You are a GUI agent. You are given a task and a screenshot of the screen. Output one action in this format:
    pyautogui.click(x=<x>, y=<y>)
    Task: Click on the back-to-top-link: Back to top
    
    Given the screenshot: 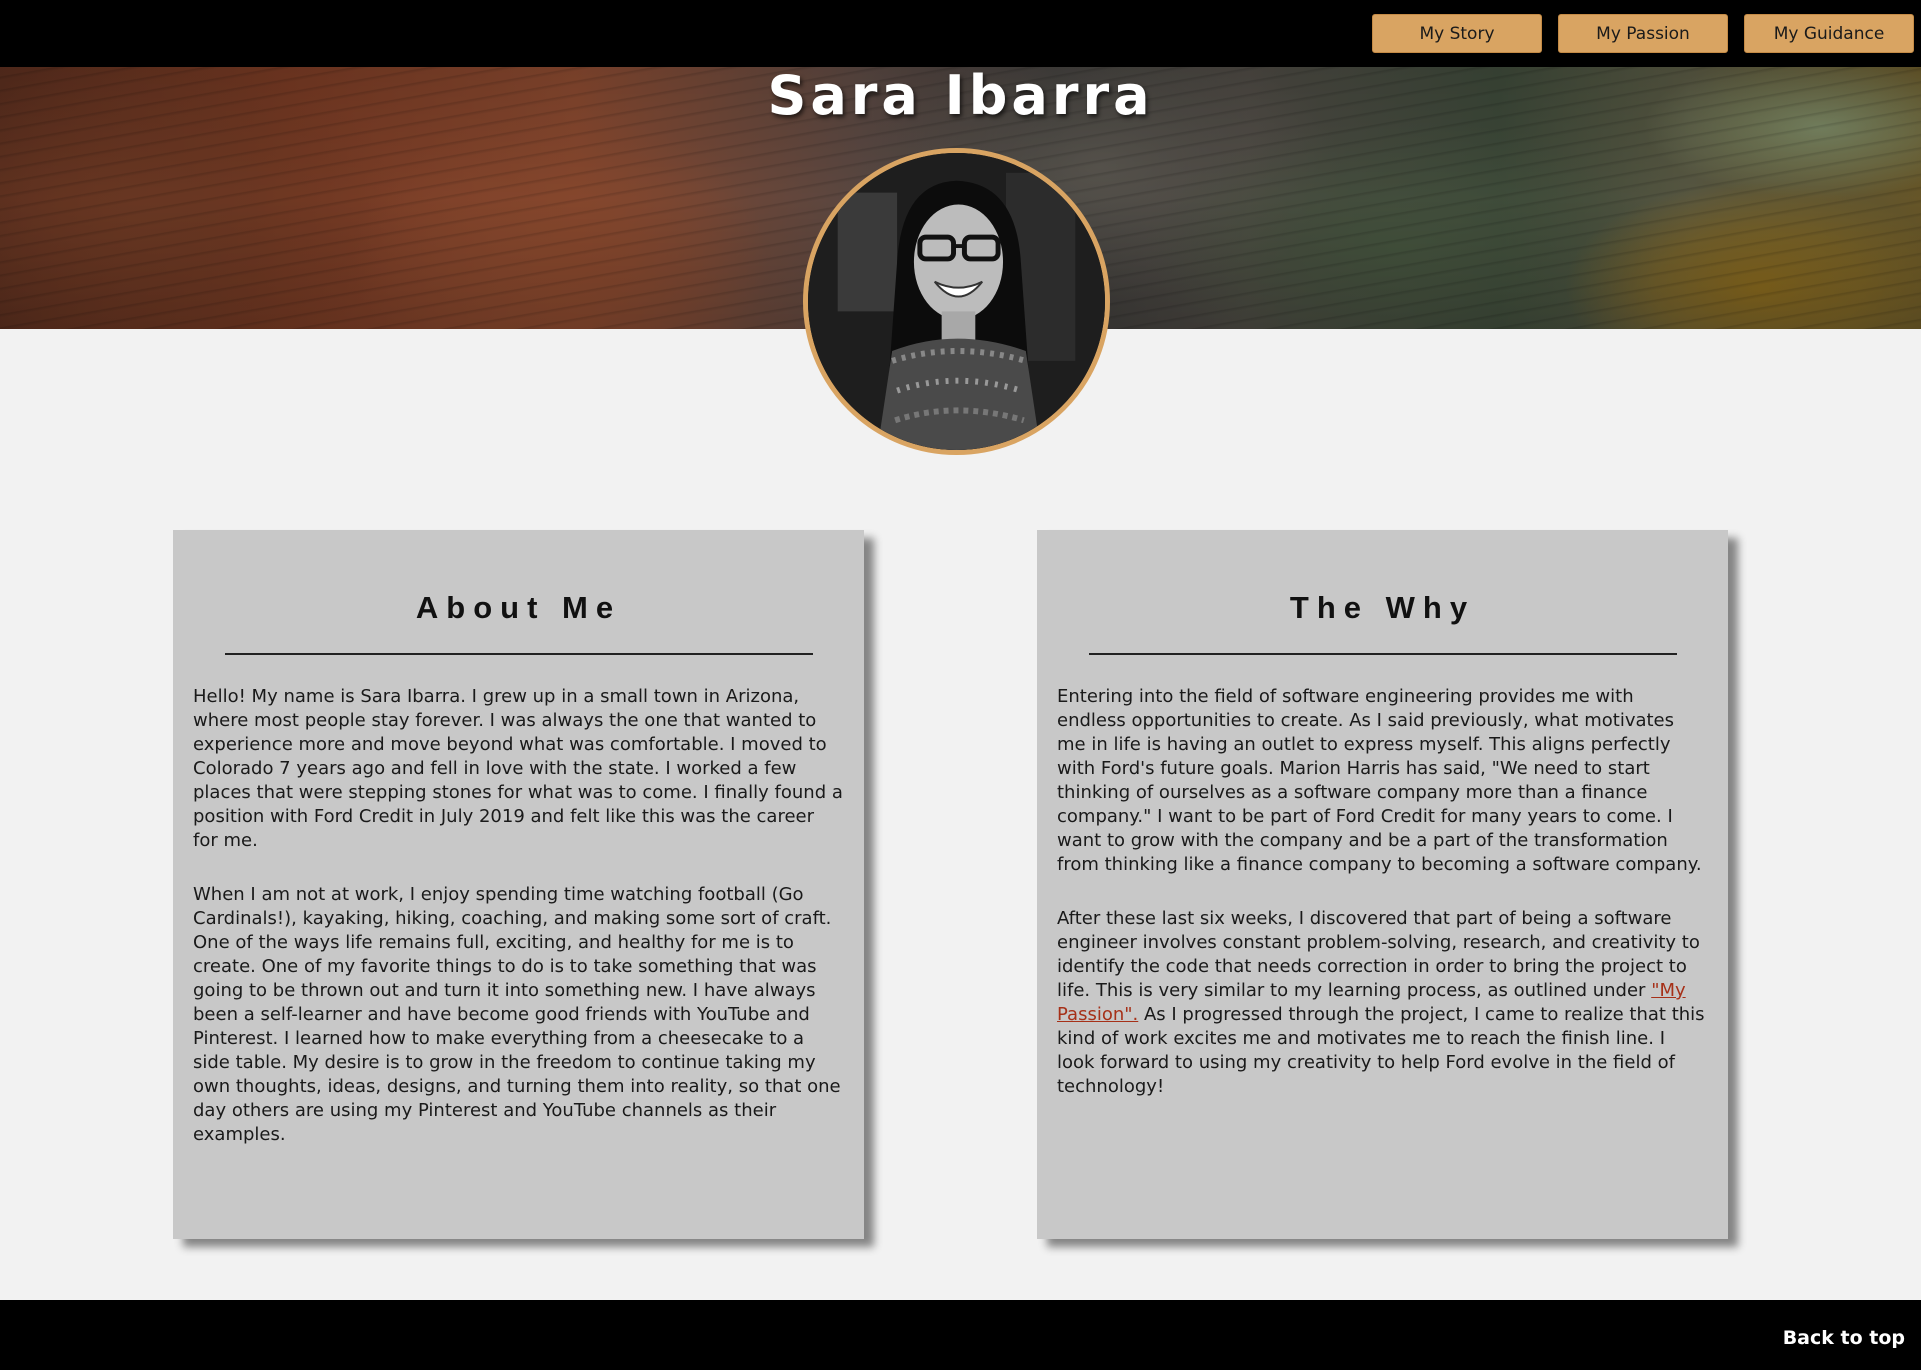 What is the action you would take?
    pyautogui.click(x=1844, y=1338)
    